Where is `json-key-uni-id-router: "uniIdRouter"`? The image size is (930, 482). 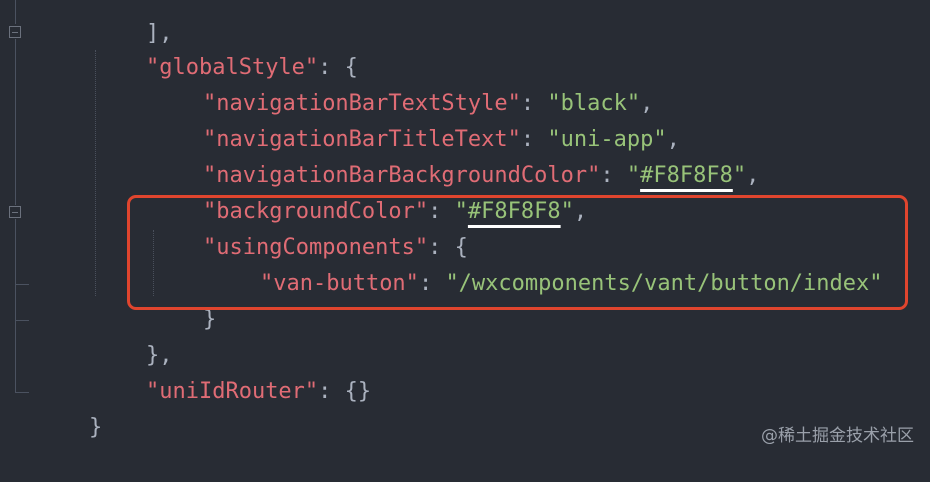
json-key-uni-id-router: "uniIdRouter" is located at coordinates (232, 391).